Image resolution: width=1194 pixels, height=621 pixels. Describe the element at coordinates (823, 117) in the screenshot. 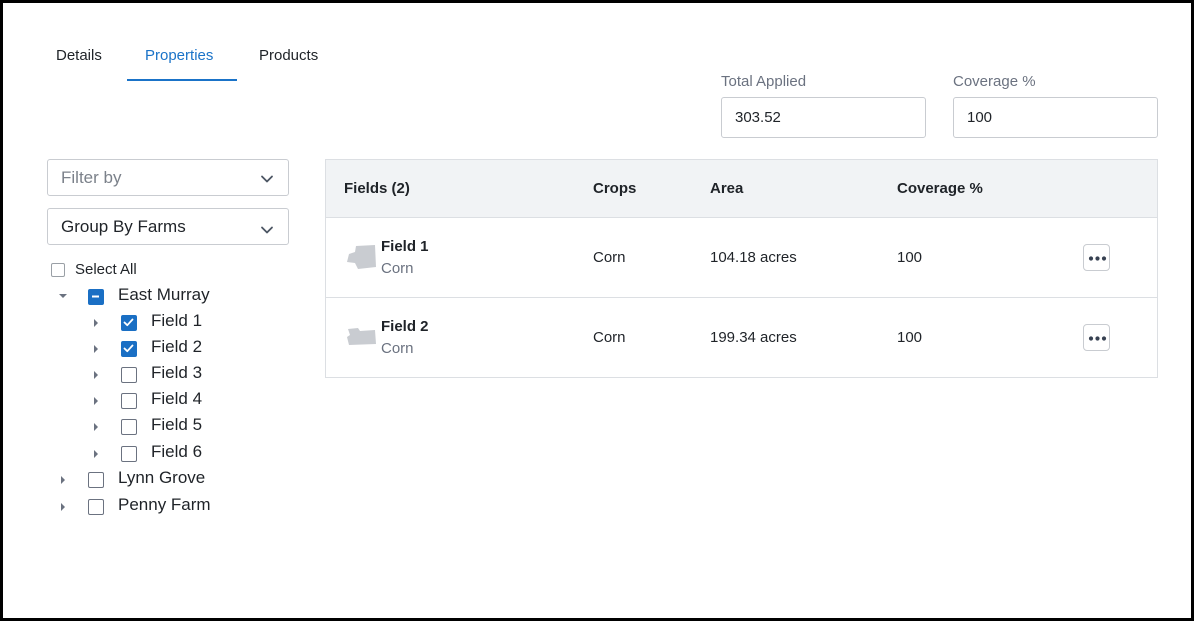

I see `total-applied-input: 303.52` at that location.